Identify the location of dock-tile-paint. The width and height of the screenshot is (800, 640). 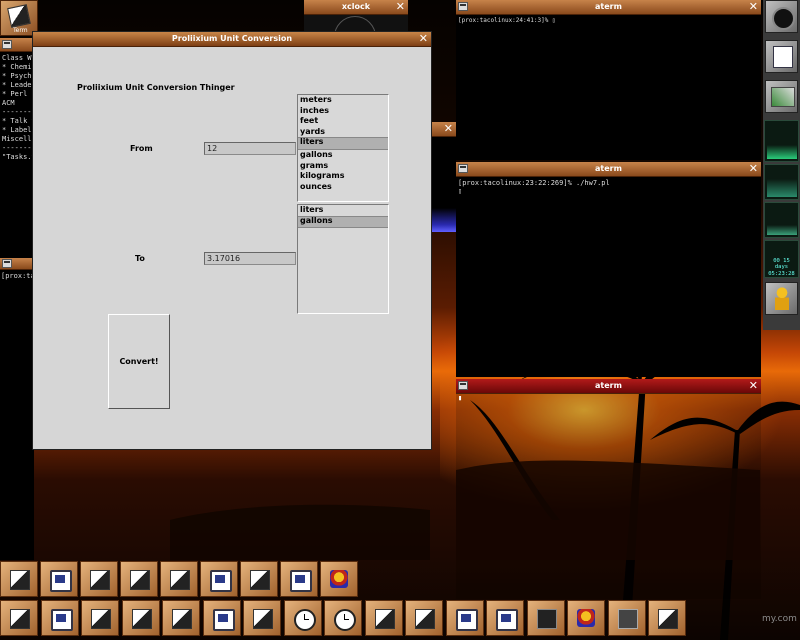
(781, 96).